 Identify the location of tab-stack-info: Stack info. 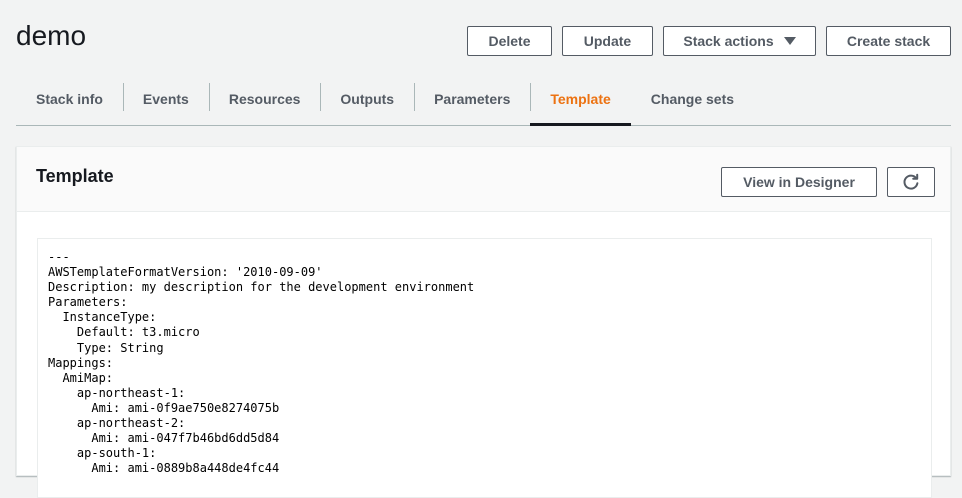
(69, 98).